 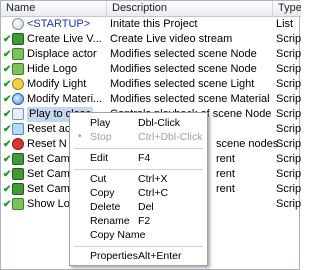 What do you see at coordinates (146, 207) in the screenshot?
I see `menu-item-shortcut: Del` at bounding box center [146, 207].